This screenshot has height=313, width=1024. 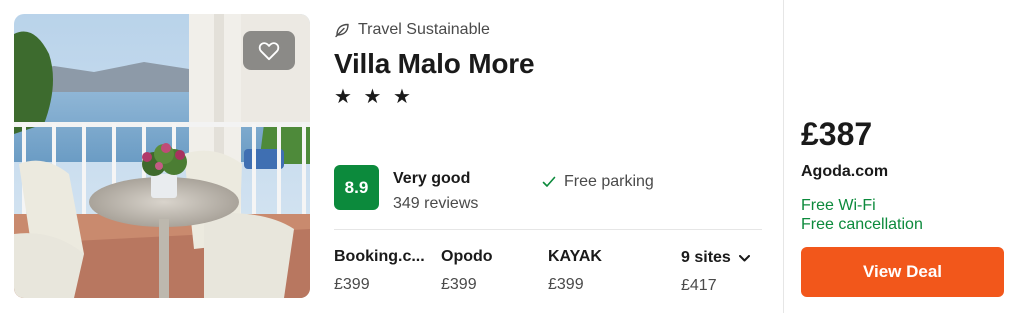 What do you see at coordinates (467, 256) in the screenshot?
I see `site-name: Opodo` at bounding box center [467, 256].